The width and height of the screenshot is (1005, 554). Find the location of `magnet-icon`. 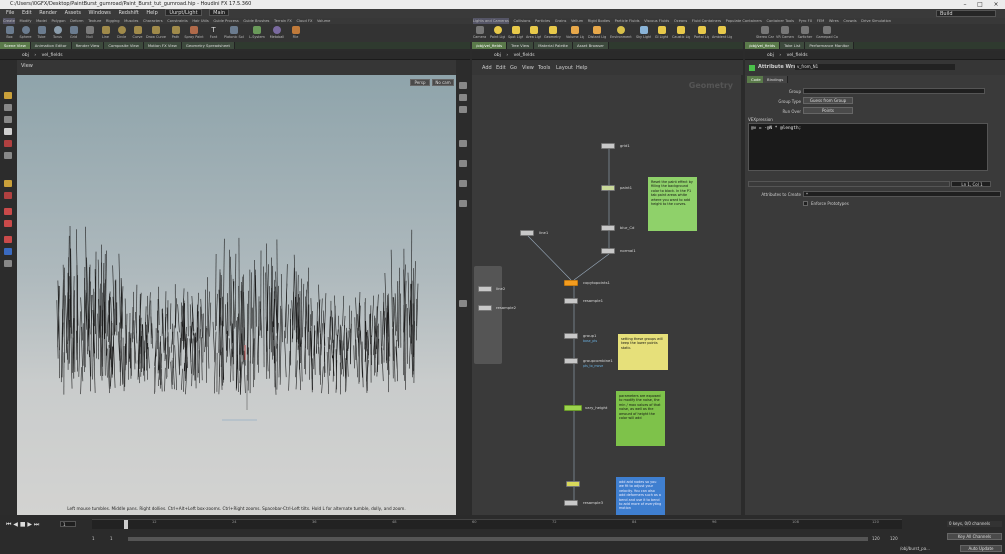

magnet-icon is located at coordinates (8, 211).